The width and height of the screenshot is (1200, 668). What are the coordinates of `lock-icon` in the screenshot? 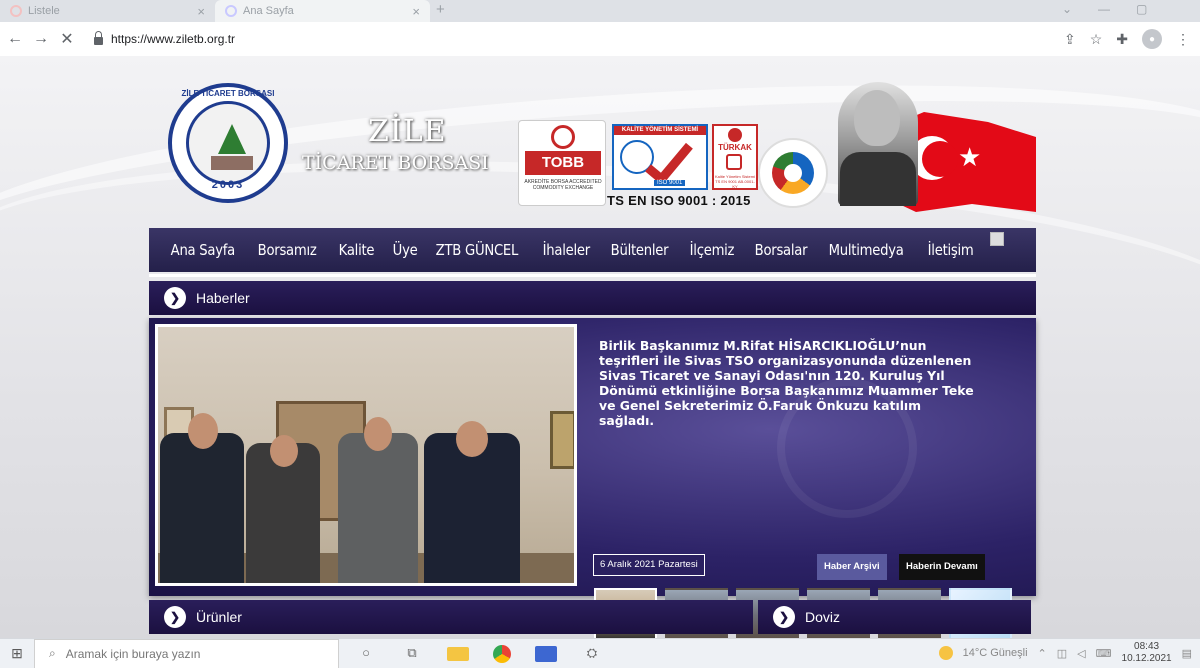 It's located at (98, 38).